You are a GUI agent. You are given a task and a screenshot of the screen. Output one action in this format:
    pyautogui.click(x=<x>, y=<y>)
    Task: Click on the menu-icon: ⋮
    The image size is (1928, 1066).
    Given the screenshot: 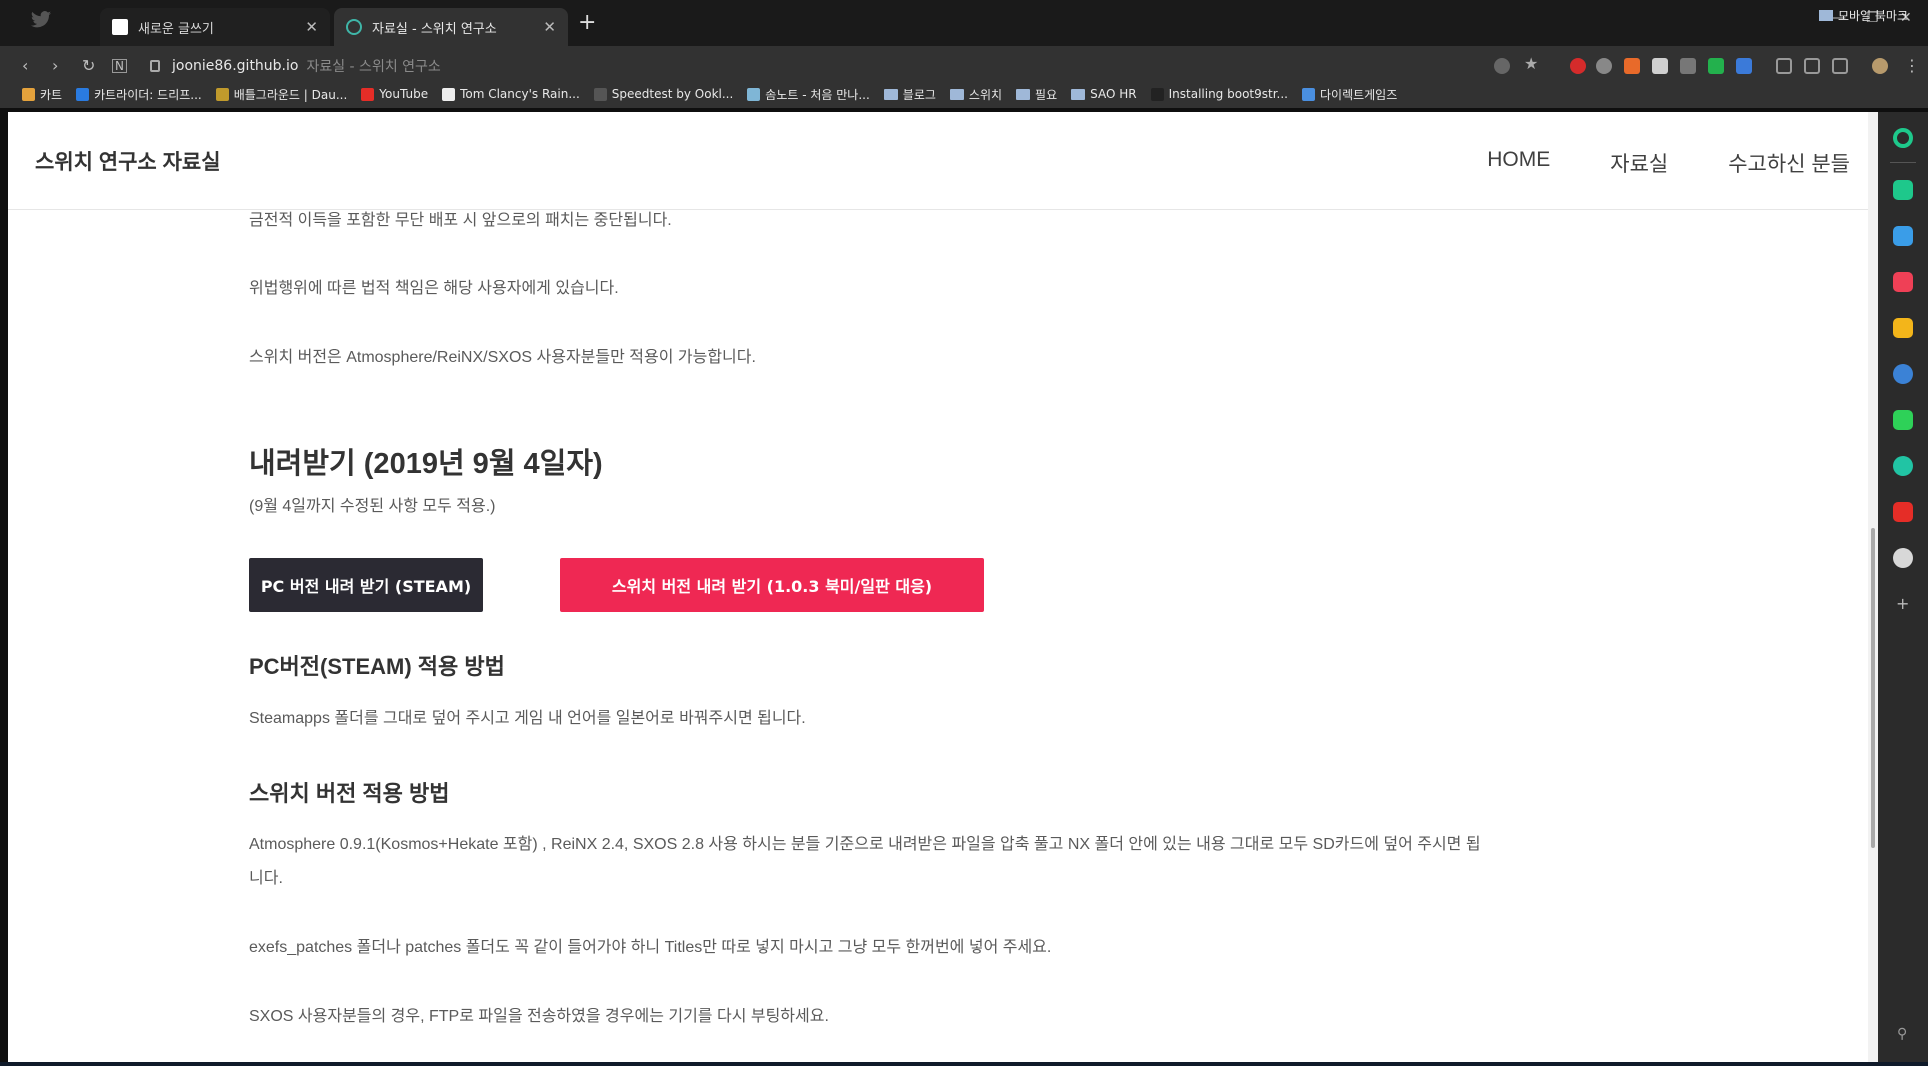 What is the action you would take?
    pyautogui.click(x=1912, y=65)
    